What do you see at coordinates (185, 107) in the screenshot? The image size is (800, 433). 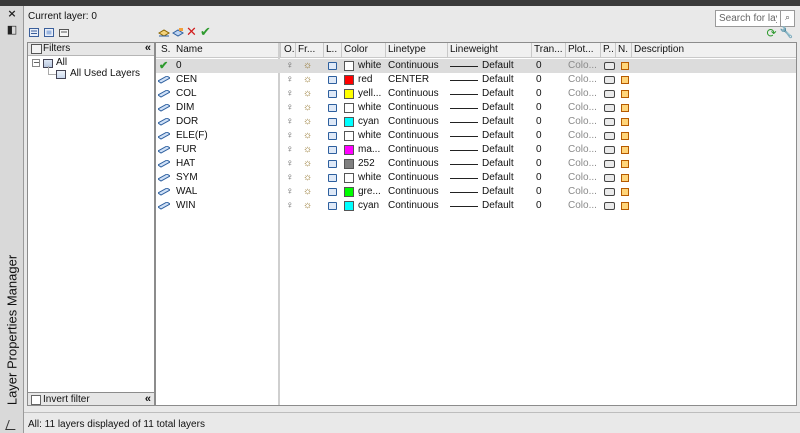 I see `layer-name: DIM` at bounding box center [185, 107].